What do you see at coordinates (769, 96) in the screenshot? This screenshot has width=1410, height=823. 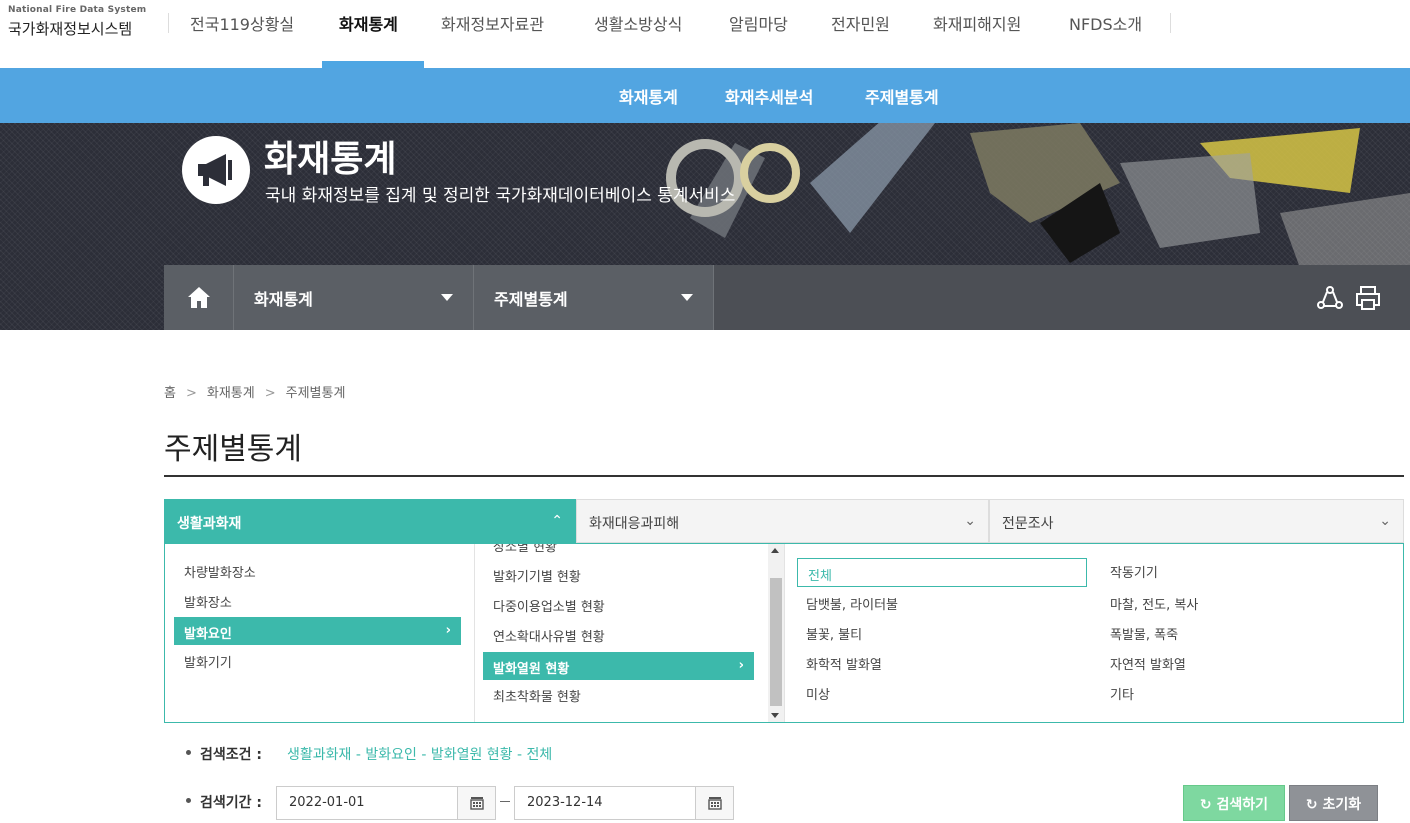 I see `subnav-trend-analysis: 화재추세분석` at bounding box center [769, 96].